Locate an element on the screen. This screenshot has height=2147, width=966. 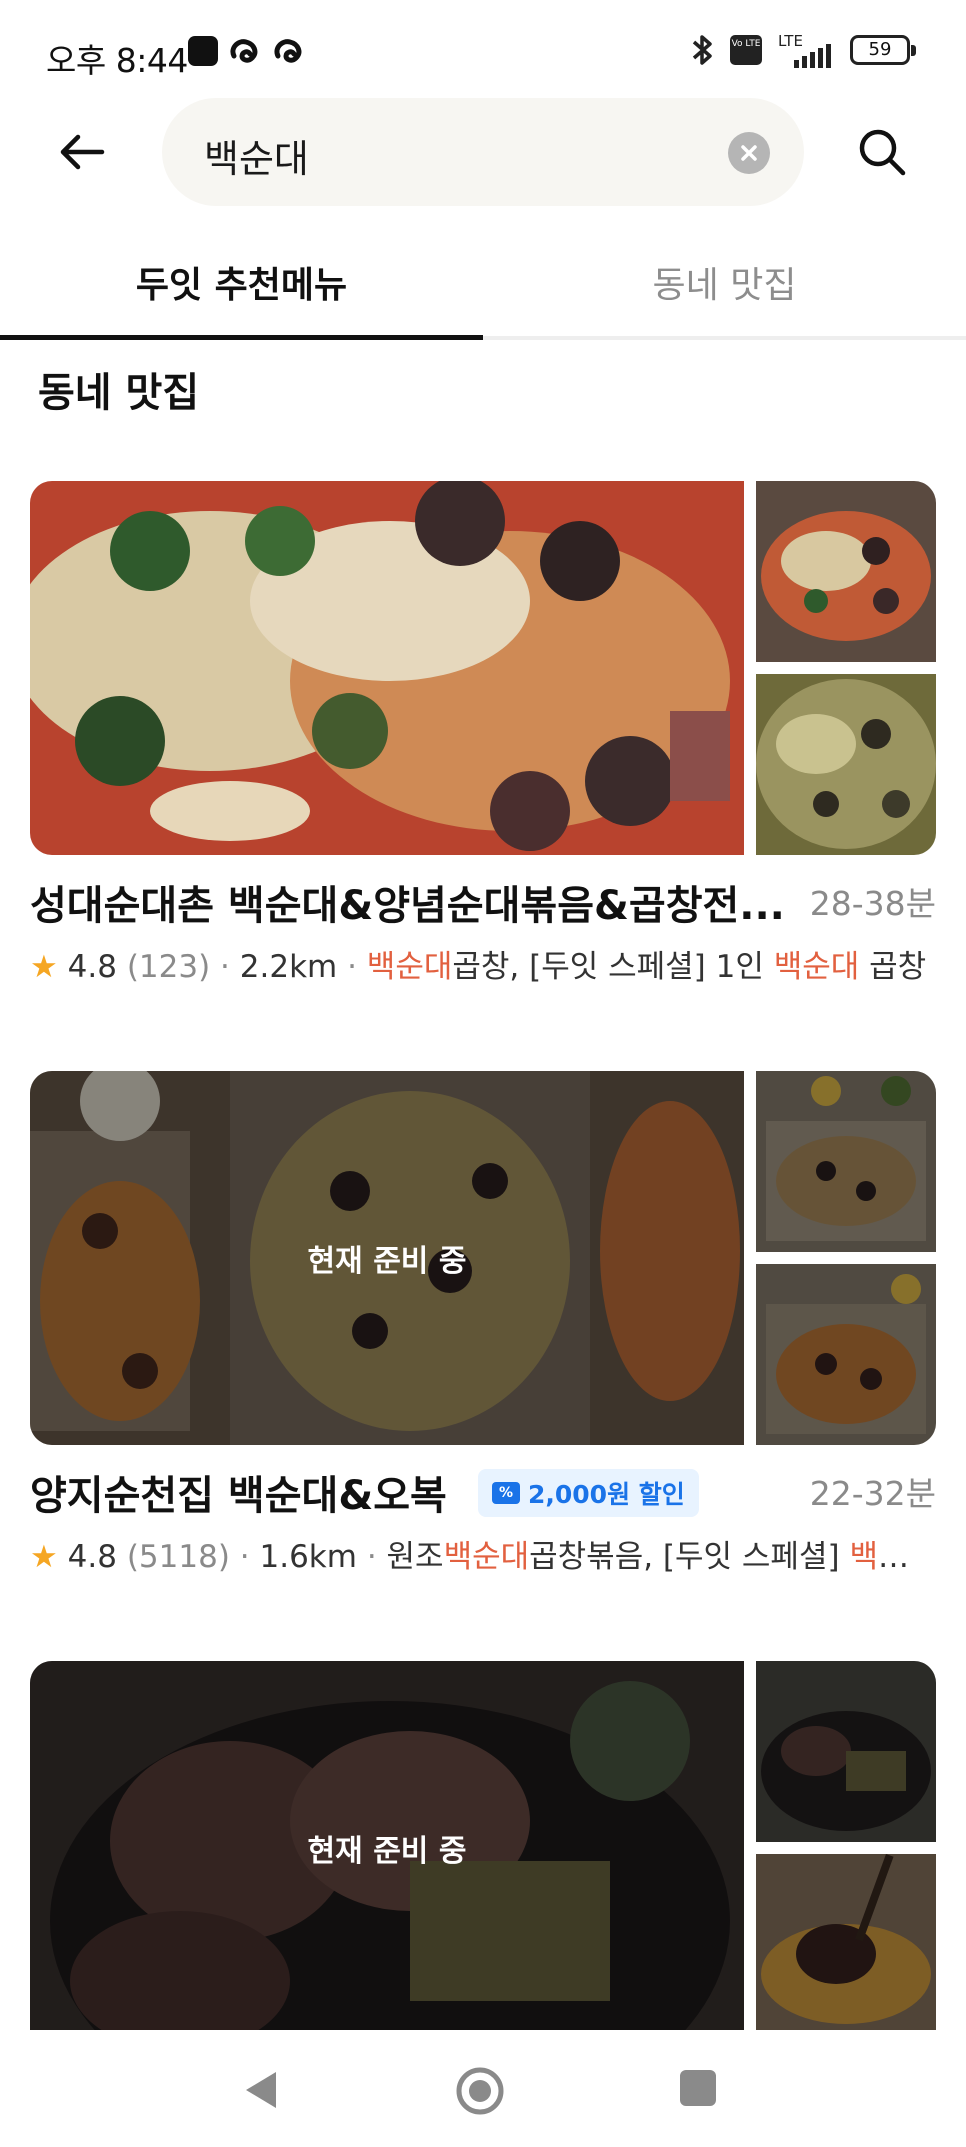
tab-local-restaurants: 동네 맛집 is located at coordinates (724, 286).